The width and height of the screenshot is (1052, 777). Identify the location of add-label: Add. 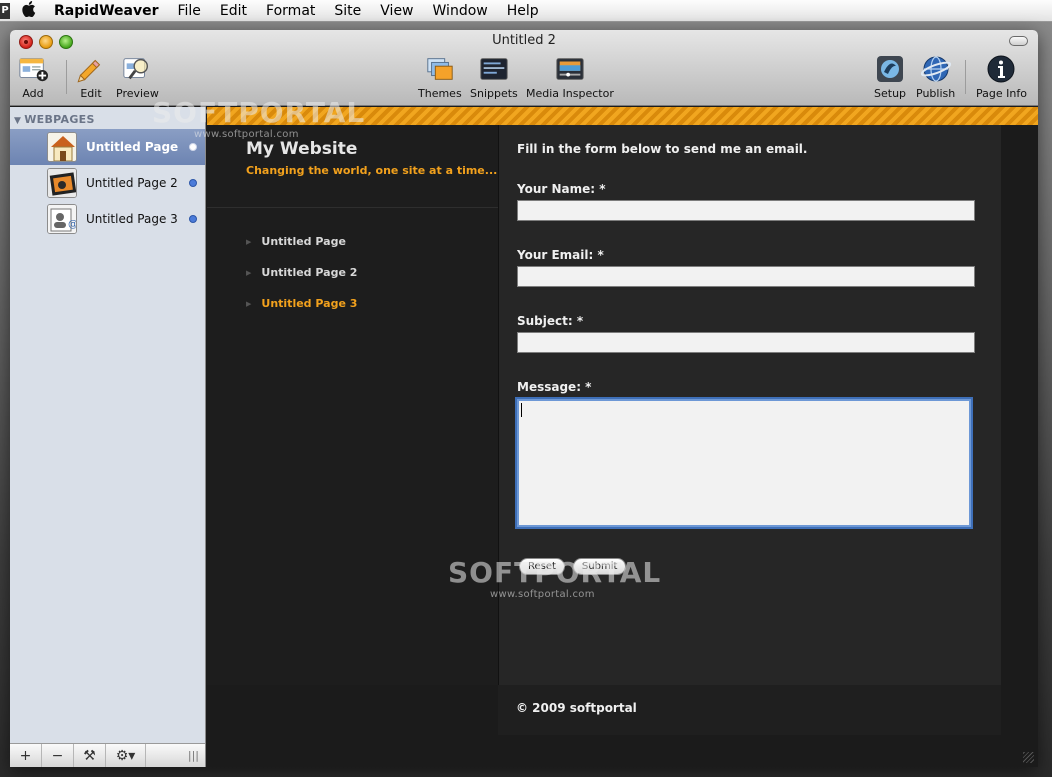
(33, 93).